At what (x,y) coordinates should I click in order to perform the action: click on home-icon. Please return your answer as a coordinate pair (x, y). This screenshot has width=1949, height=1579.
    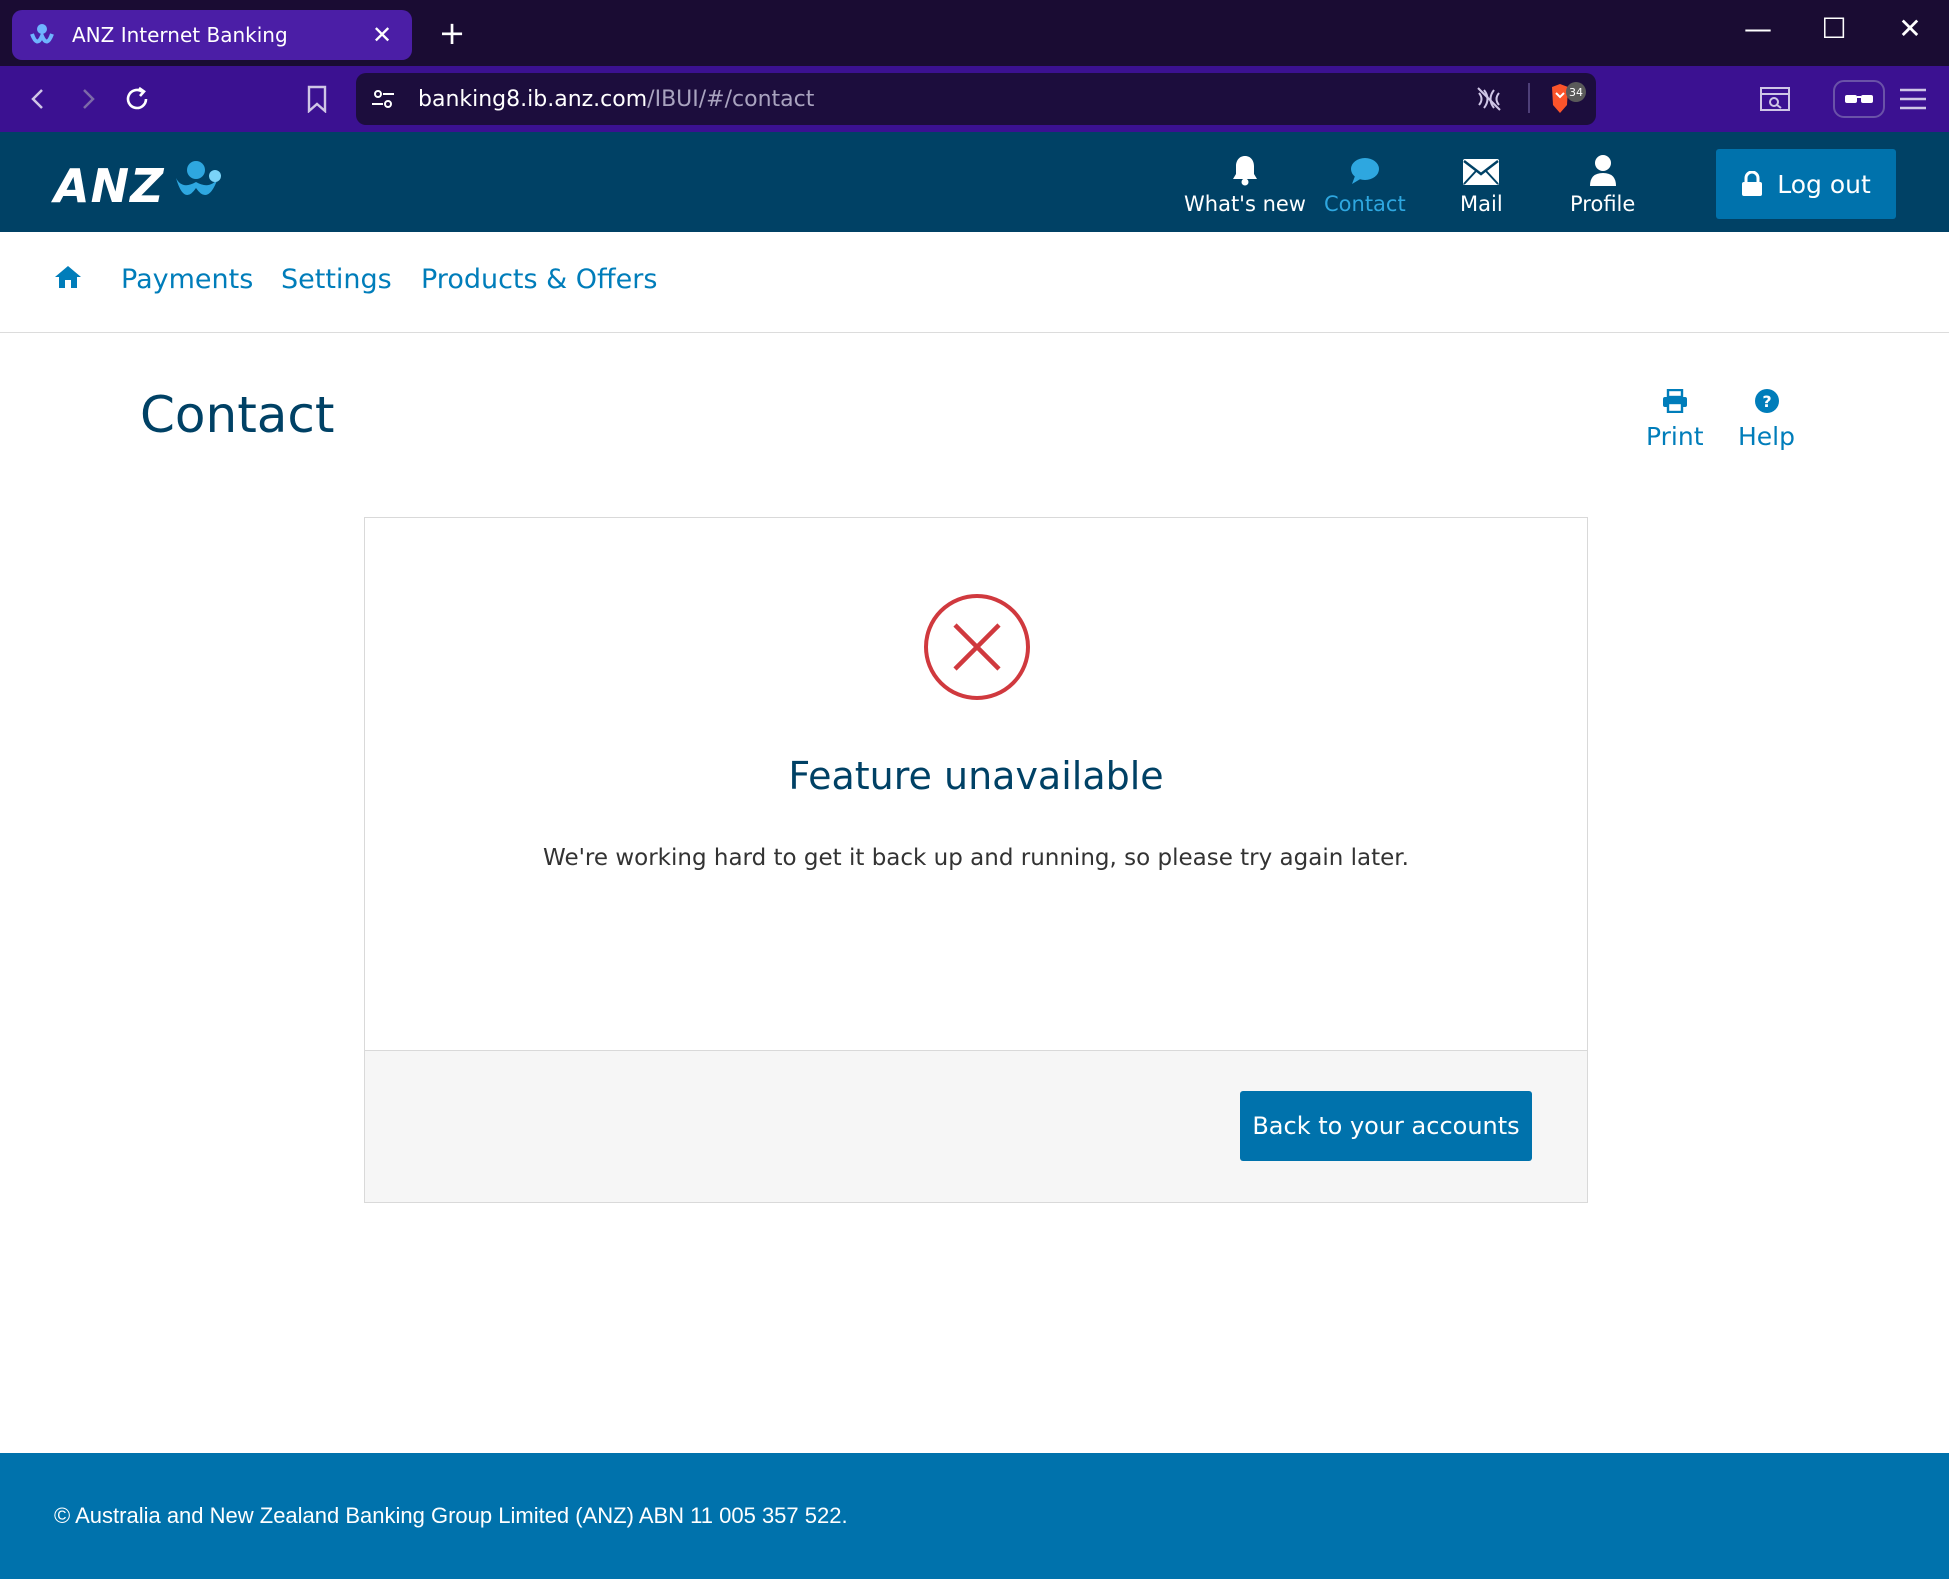
    Looking at the image, I should click on (68, 279).